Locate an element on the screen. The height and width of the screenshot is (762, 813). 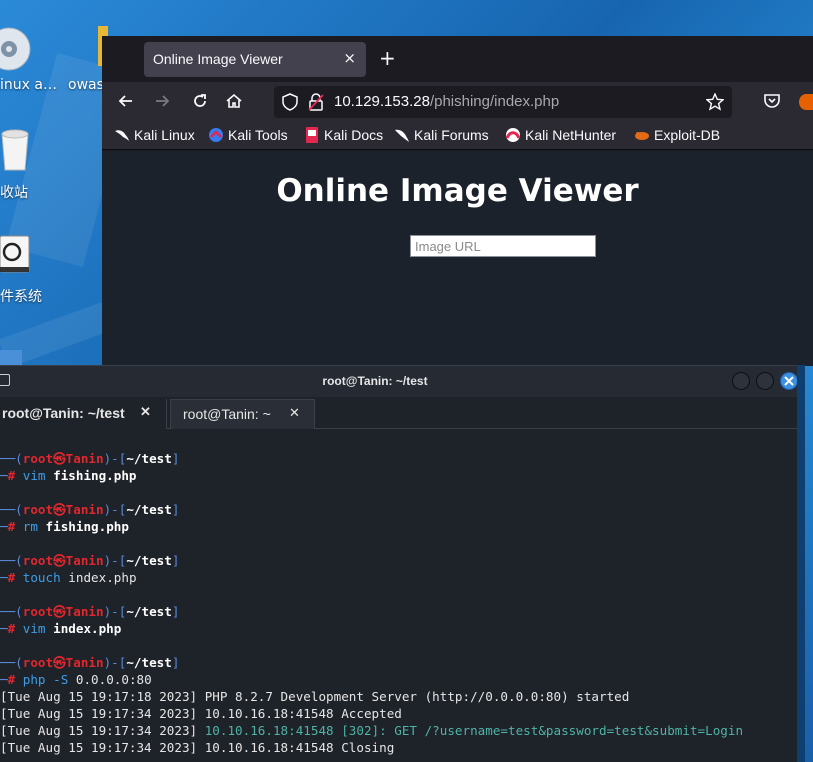
desktop-icon-label: 件系统 is located at coordinates (21, 297).